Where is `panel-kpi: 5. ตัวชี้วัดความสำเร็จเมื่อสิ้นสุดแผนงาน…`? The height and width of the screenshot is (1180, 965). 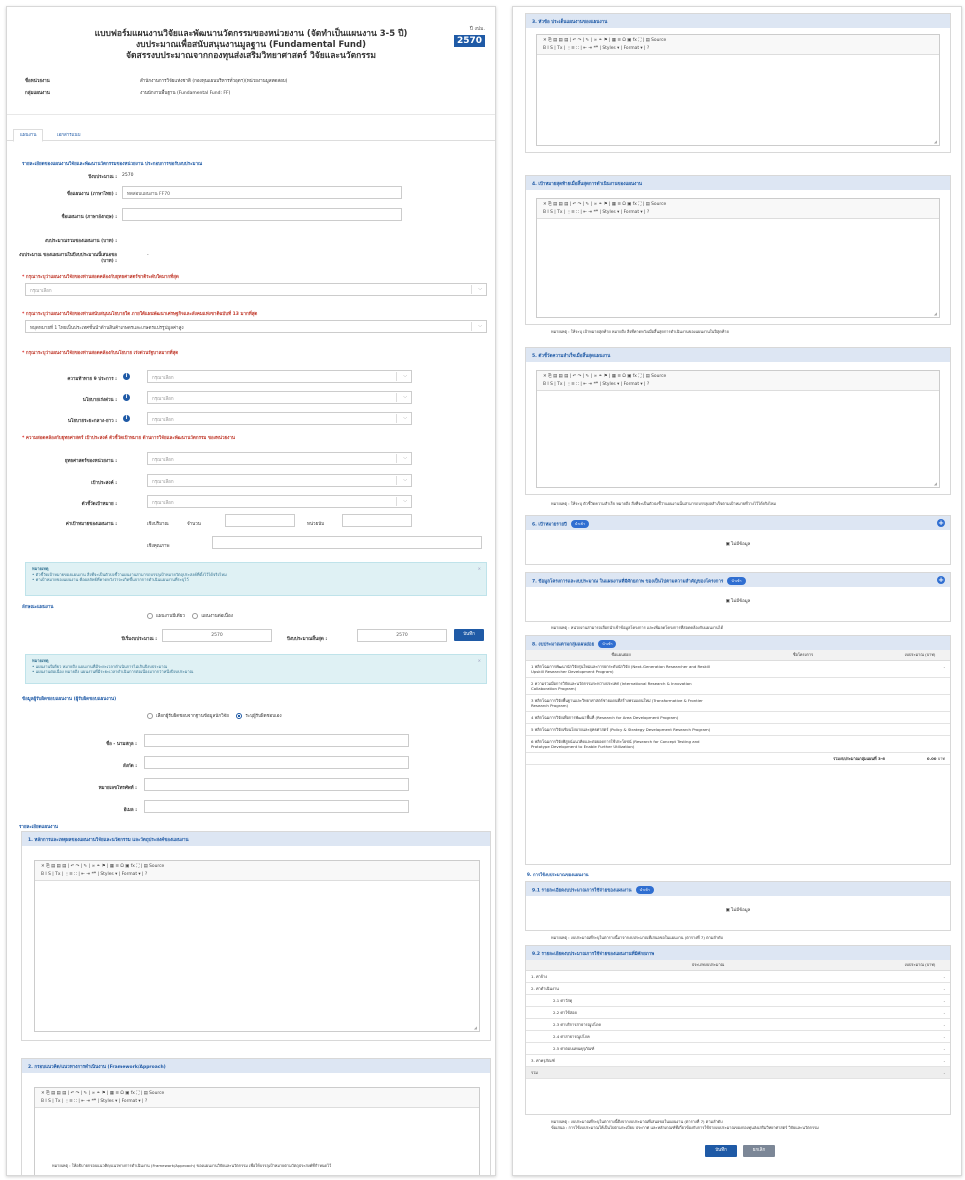
panel-kpi: 5. ตัวชี้วัดความสำเร็จเมื่อสิ้นสุดแผนงาน… is located at coordinates (738, 421).